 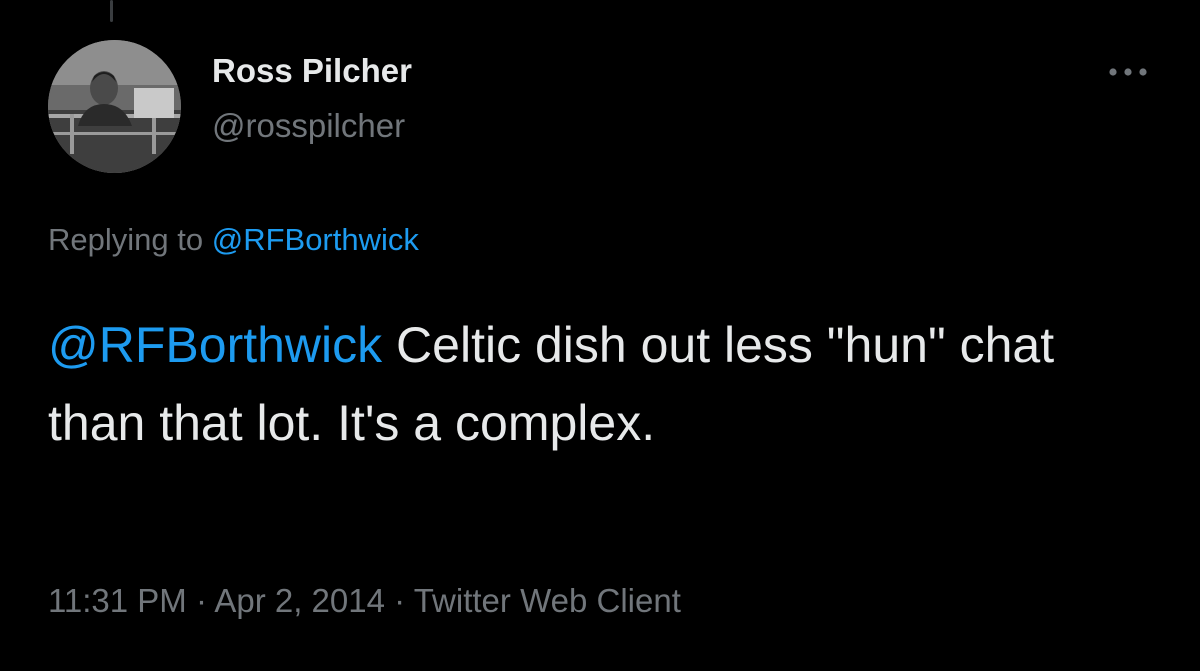 I want to click on thread-connector-line, so click(x=111, y=11).